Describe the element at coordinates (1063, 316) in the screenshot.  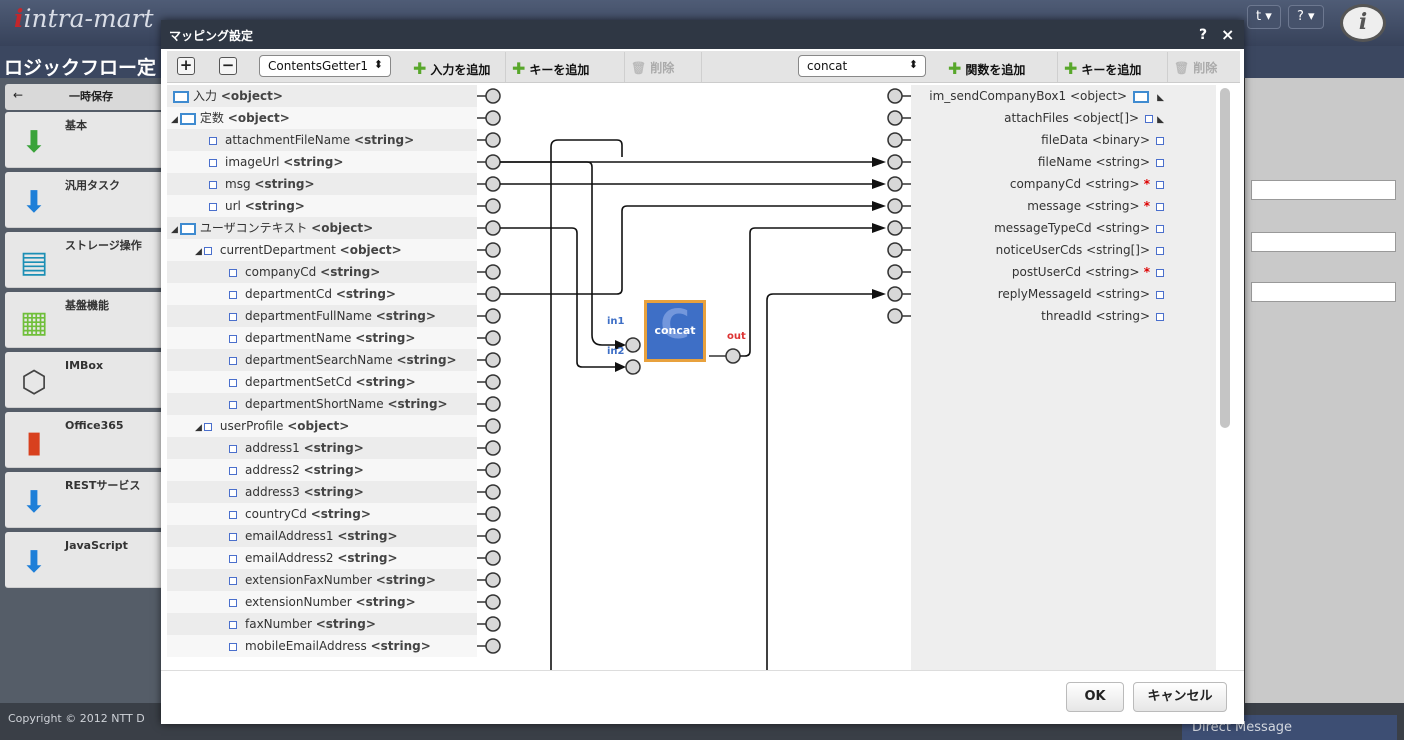
I see `target-tree-row: threadId <string>` at that location.